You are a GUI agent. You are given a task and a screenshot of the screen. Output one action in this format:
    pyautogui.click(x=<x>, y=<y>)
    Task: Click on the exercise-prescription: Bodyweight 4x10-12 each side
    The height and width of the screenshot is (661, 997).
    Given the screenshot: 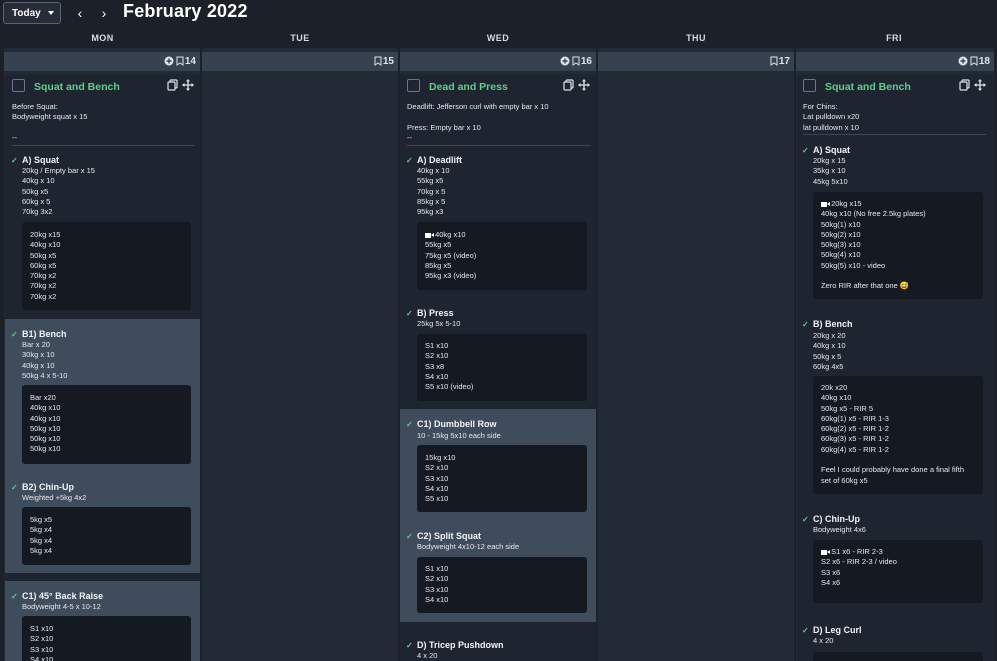 What is the action you would take?
    pyautogui.click(x=468, y=546)
    